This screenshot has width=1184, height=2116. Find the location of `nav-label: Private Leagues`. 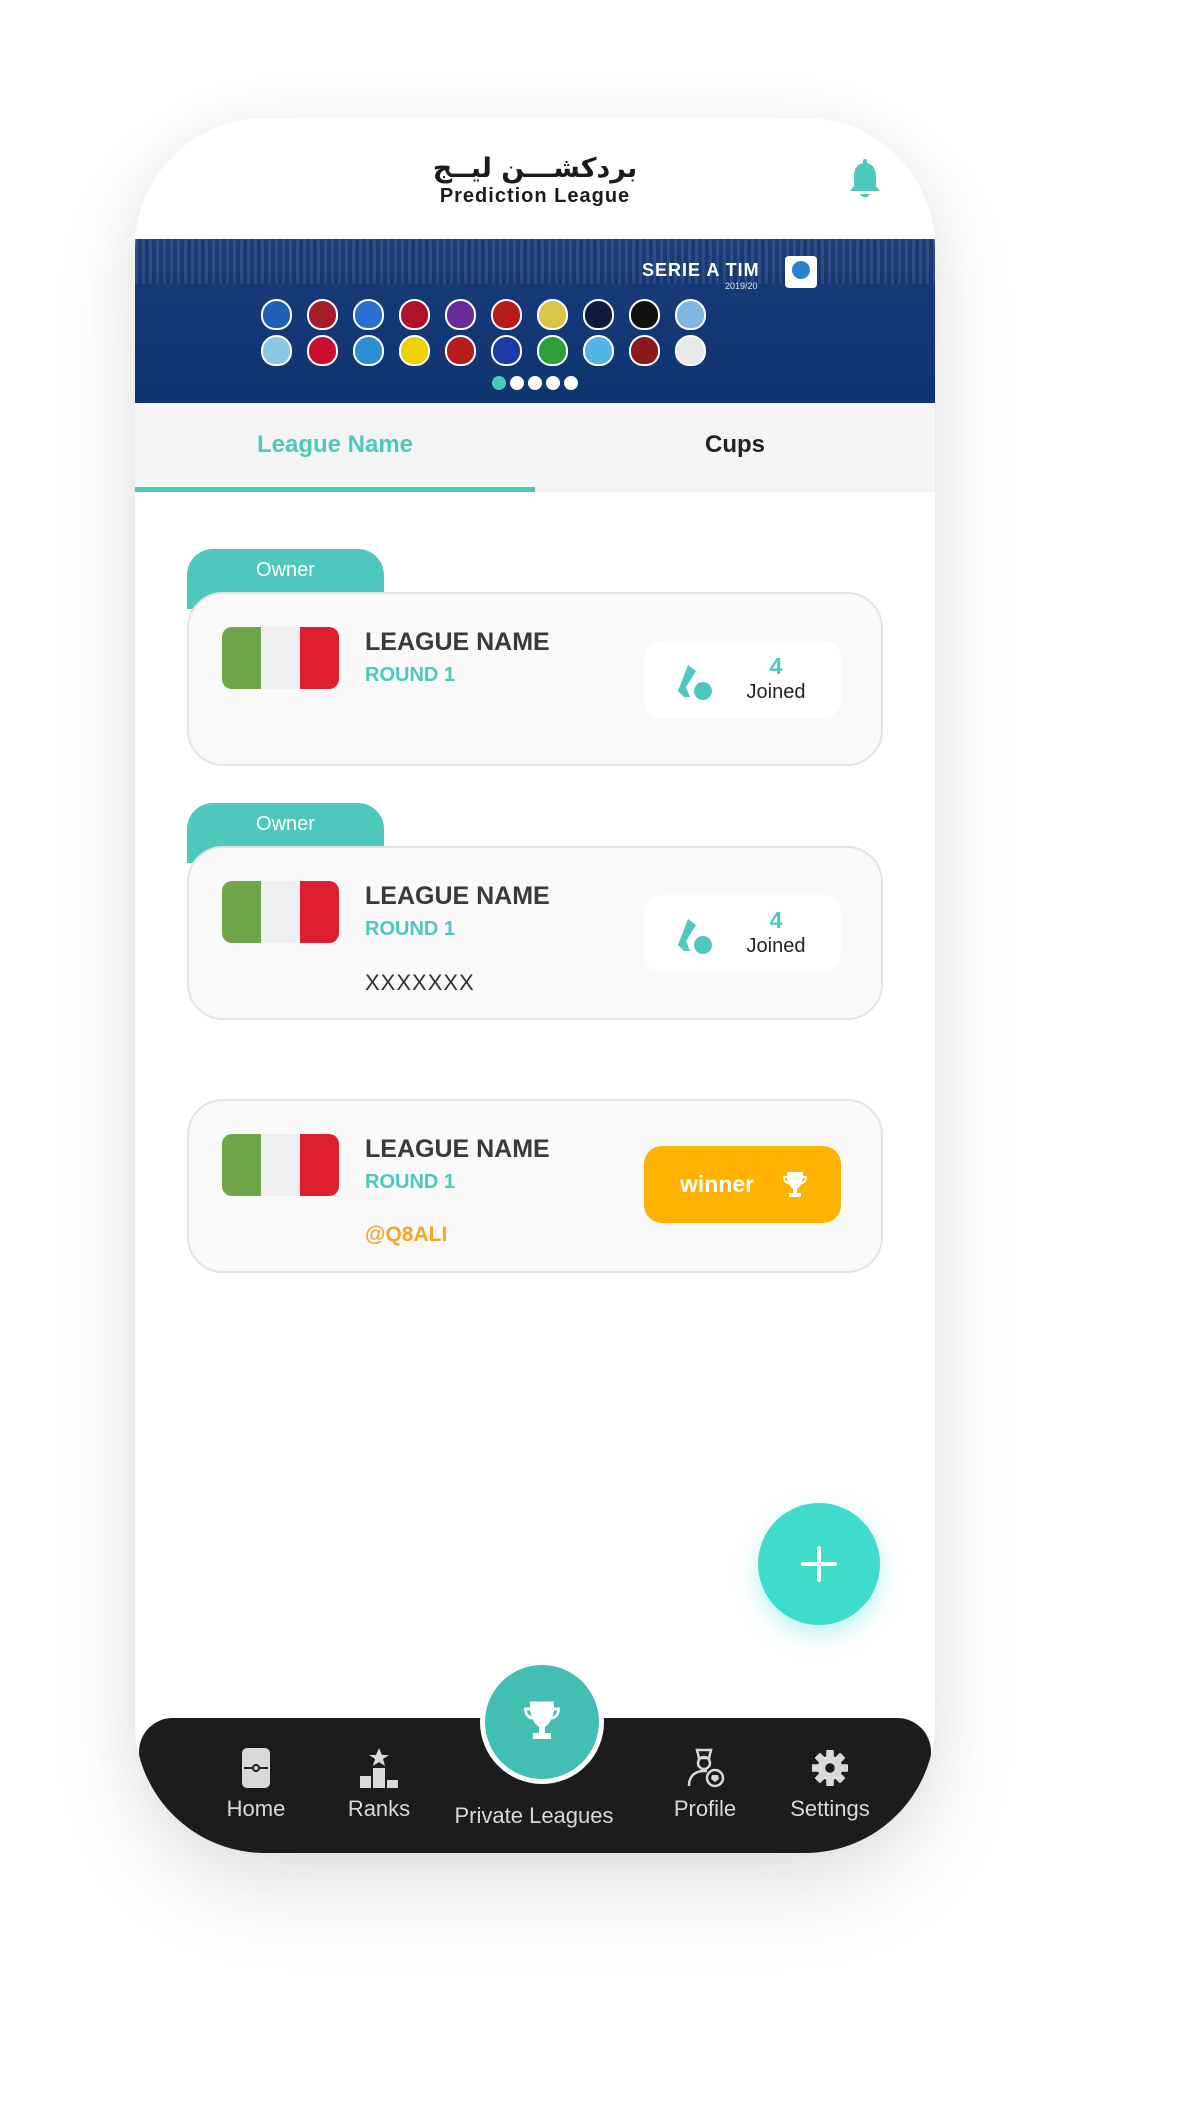

nav-label: Private Leagues is located at coordinates (534, 1815).